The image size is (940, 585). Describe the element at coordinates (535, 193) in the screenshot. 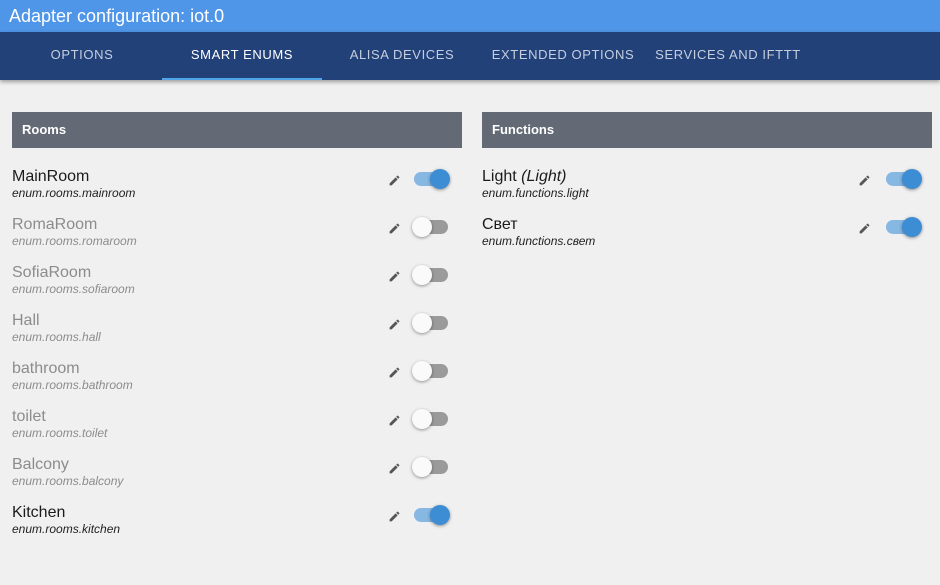

I see `function-enum-id: enum.functions.light` at that location.